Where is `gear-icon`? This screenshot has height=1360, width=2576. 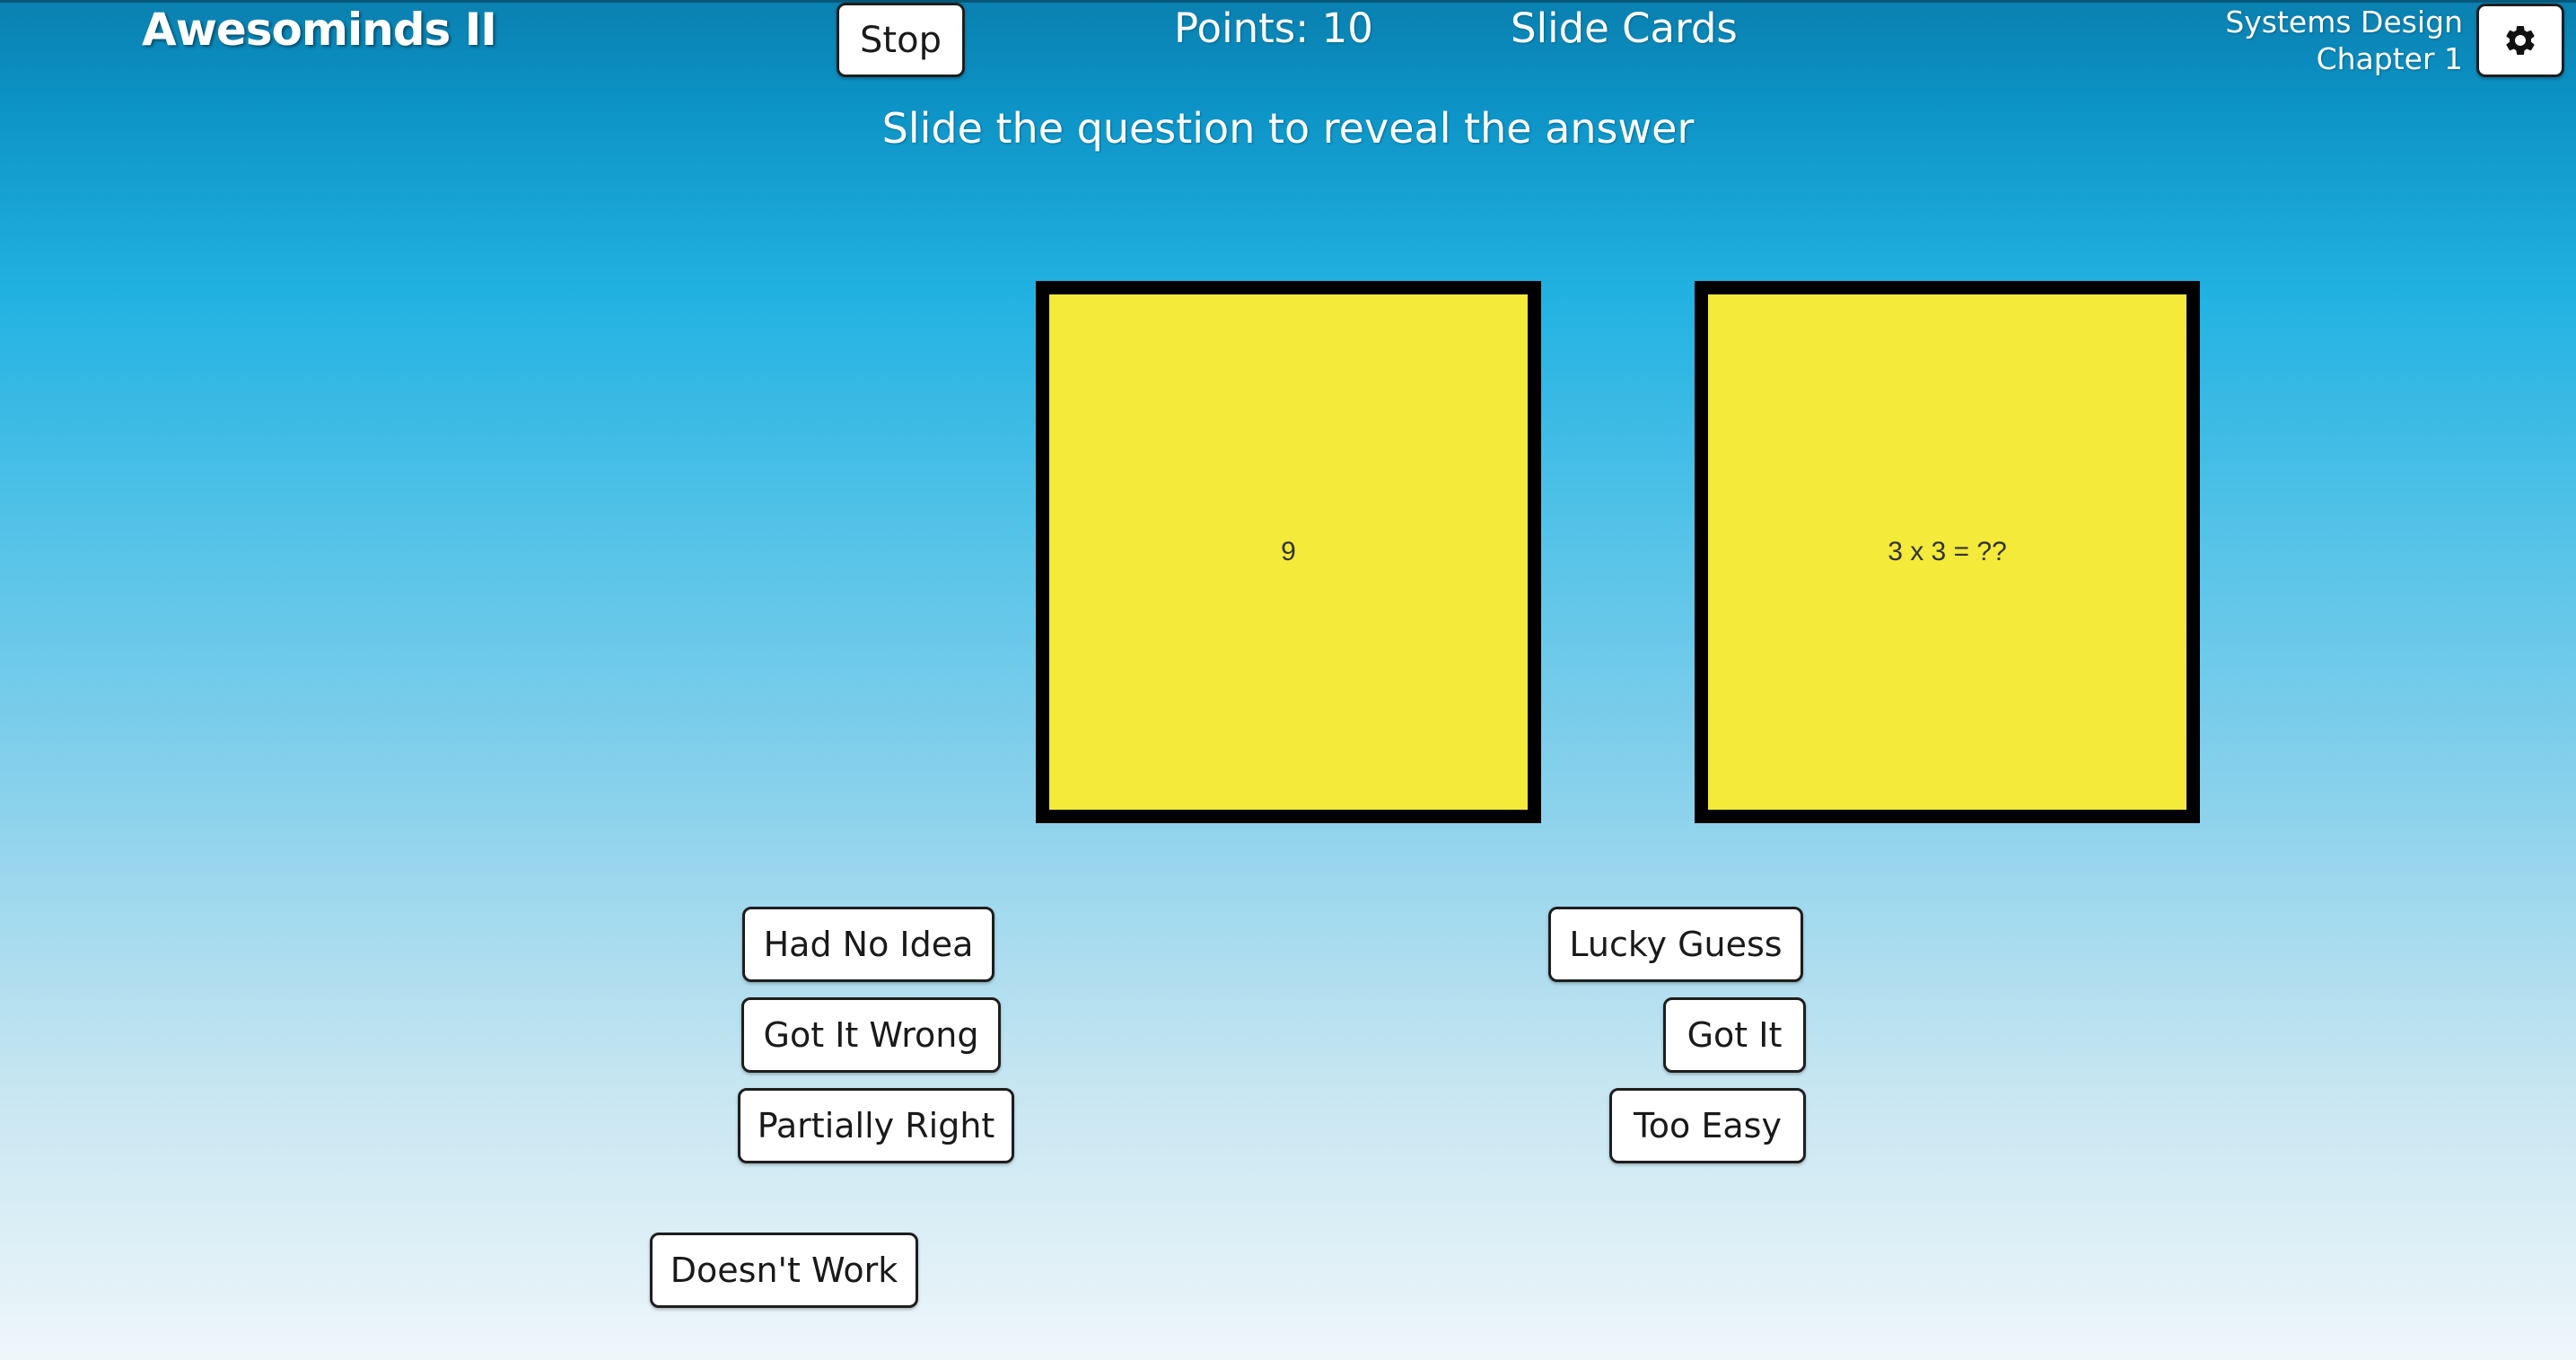
gear-icon is located at coordinates (2520, 40).